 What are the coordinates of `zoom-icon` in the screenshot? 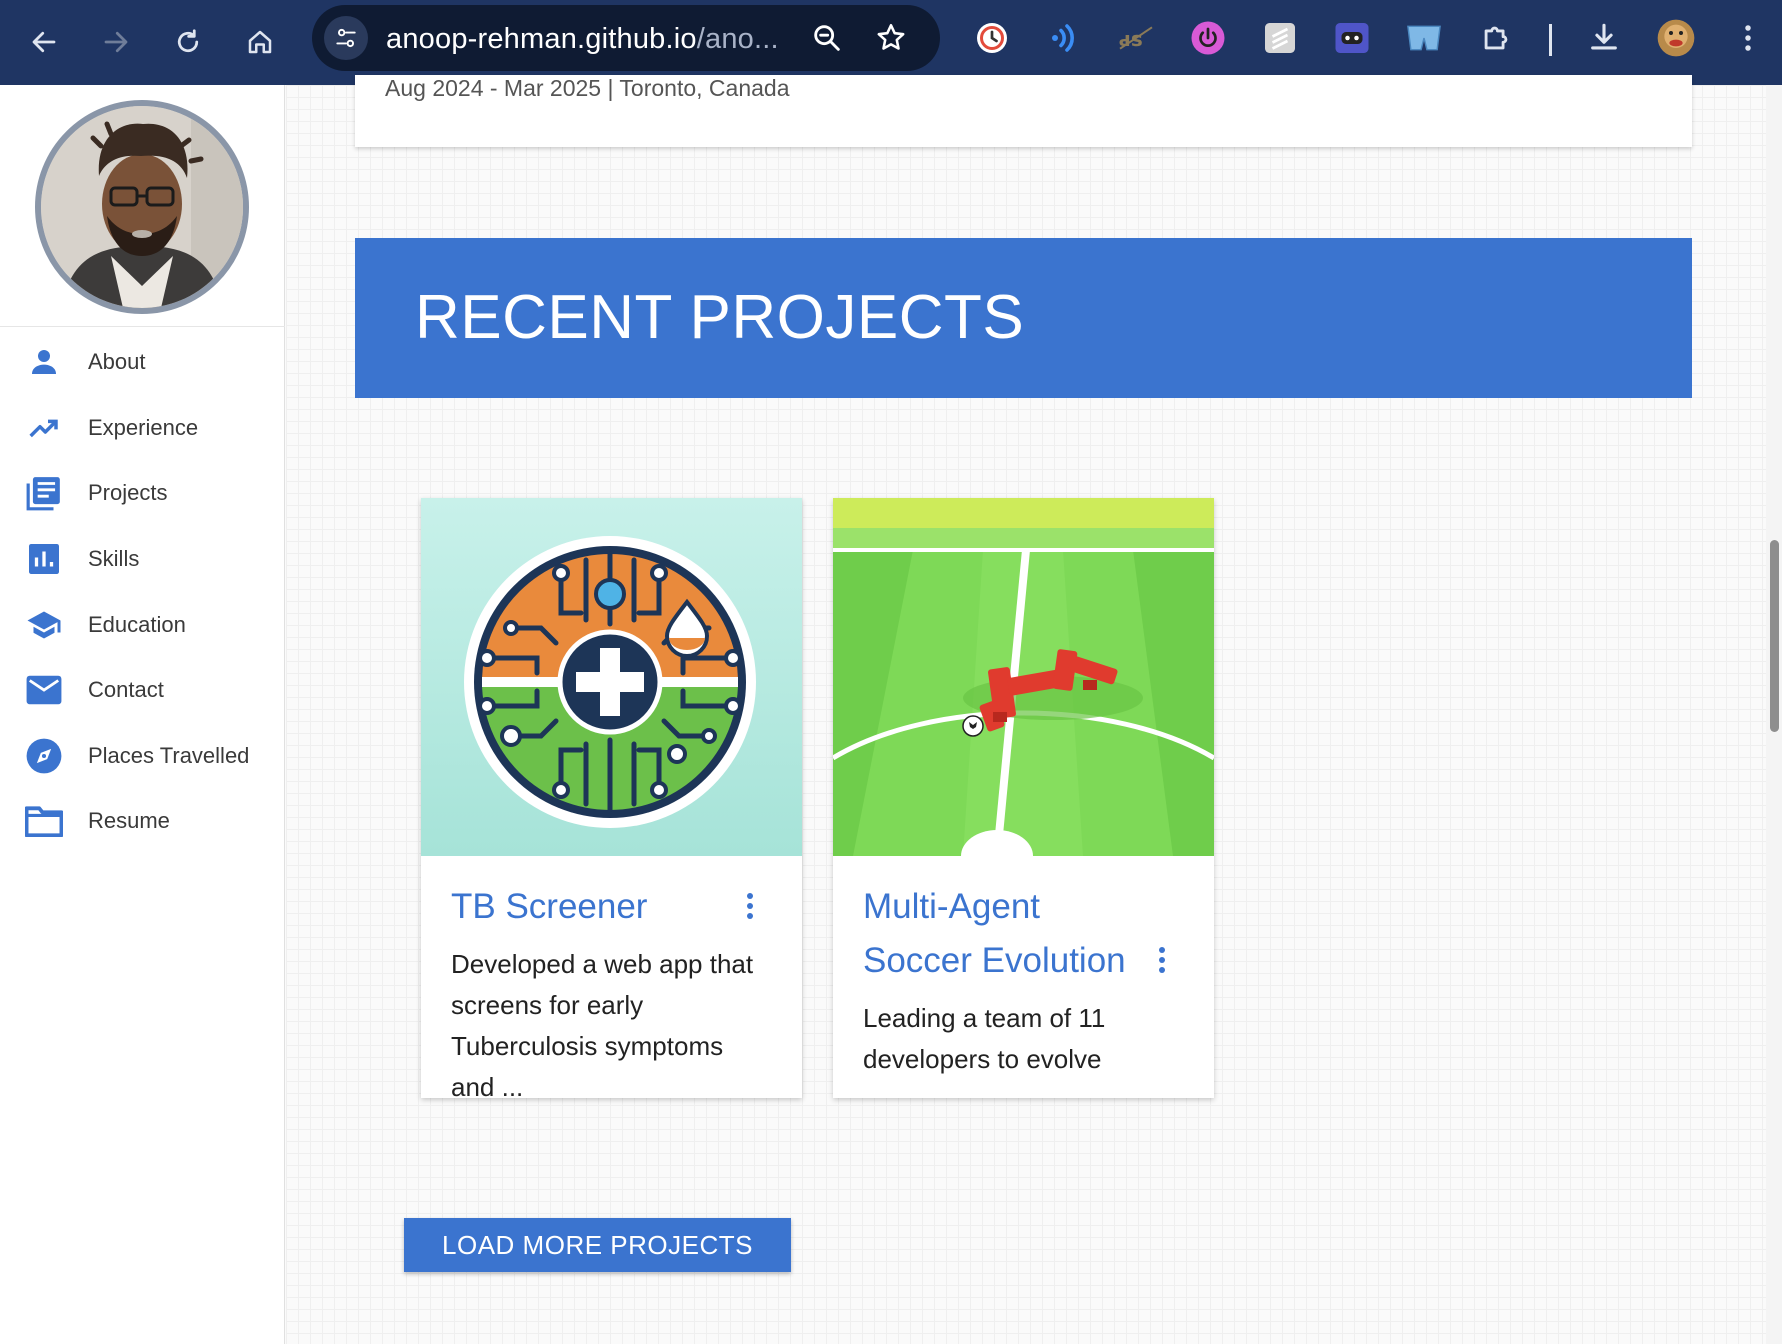 It's located at (827, 40).